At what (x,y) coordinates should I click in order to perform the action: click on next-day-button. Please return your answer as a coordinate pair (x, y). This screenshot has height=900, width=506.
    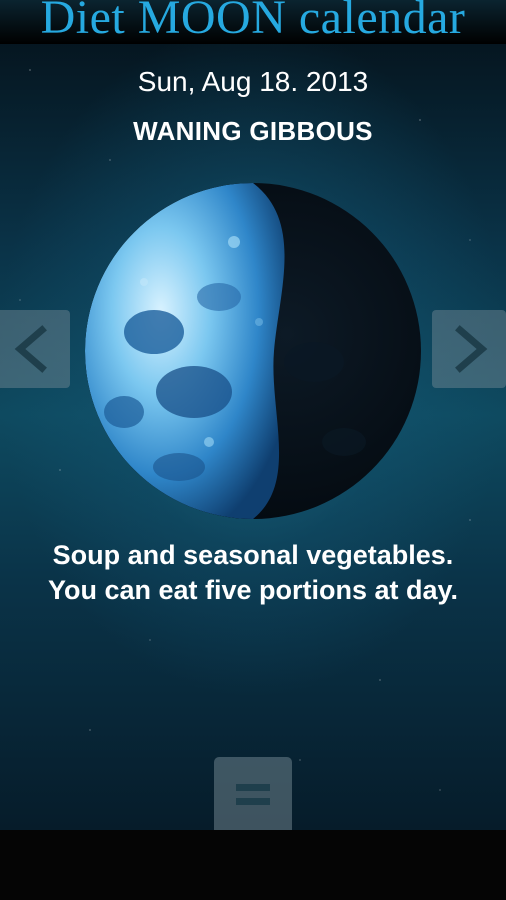
    Looking at the image, I should click on (469, 349).